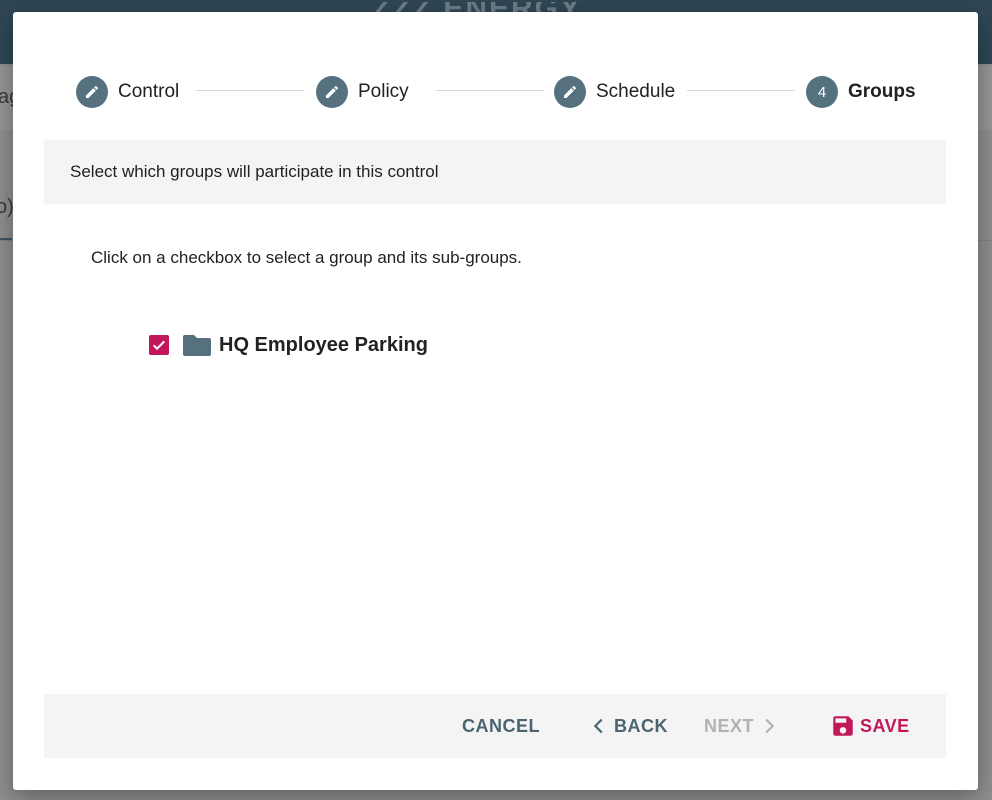  I want to click on floppy-disk-icon, so click(843, 726).